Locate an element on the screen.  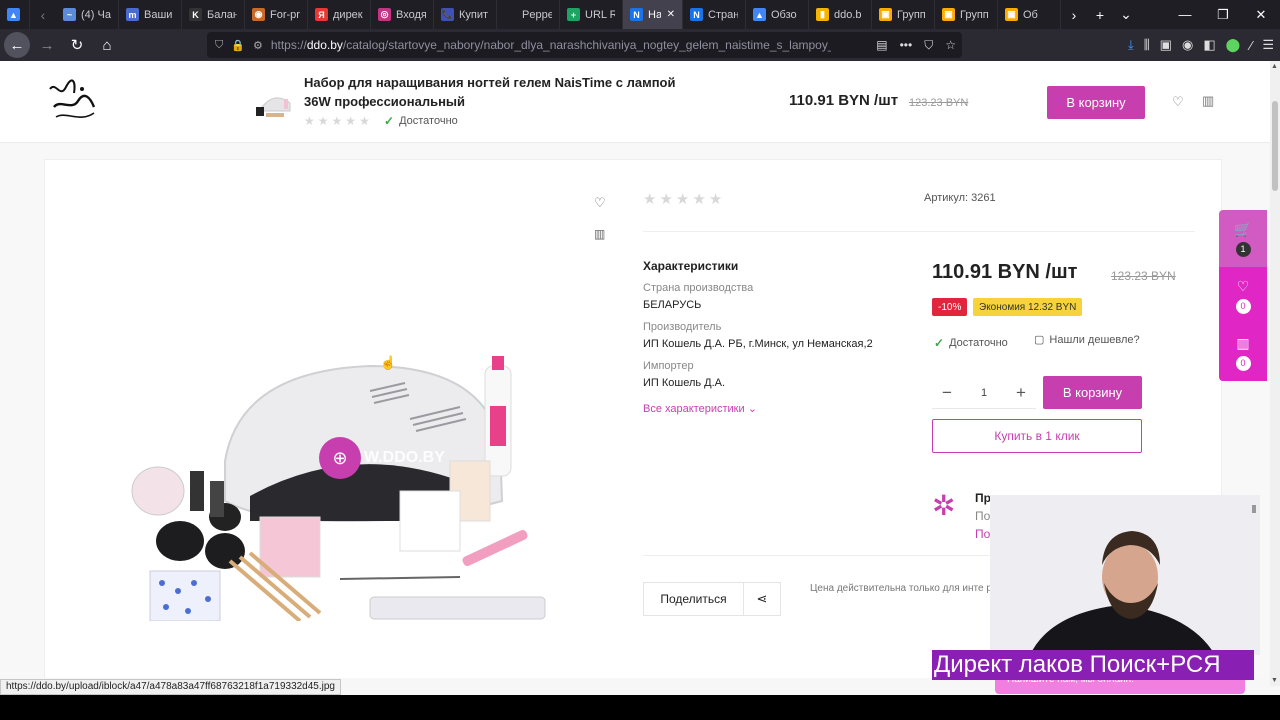
forward-arrow-icon: → is located at coordinates (47, 45).